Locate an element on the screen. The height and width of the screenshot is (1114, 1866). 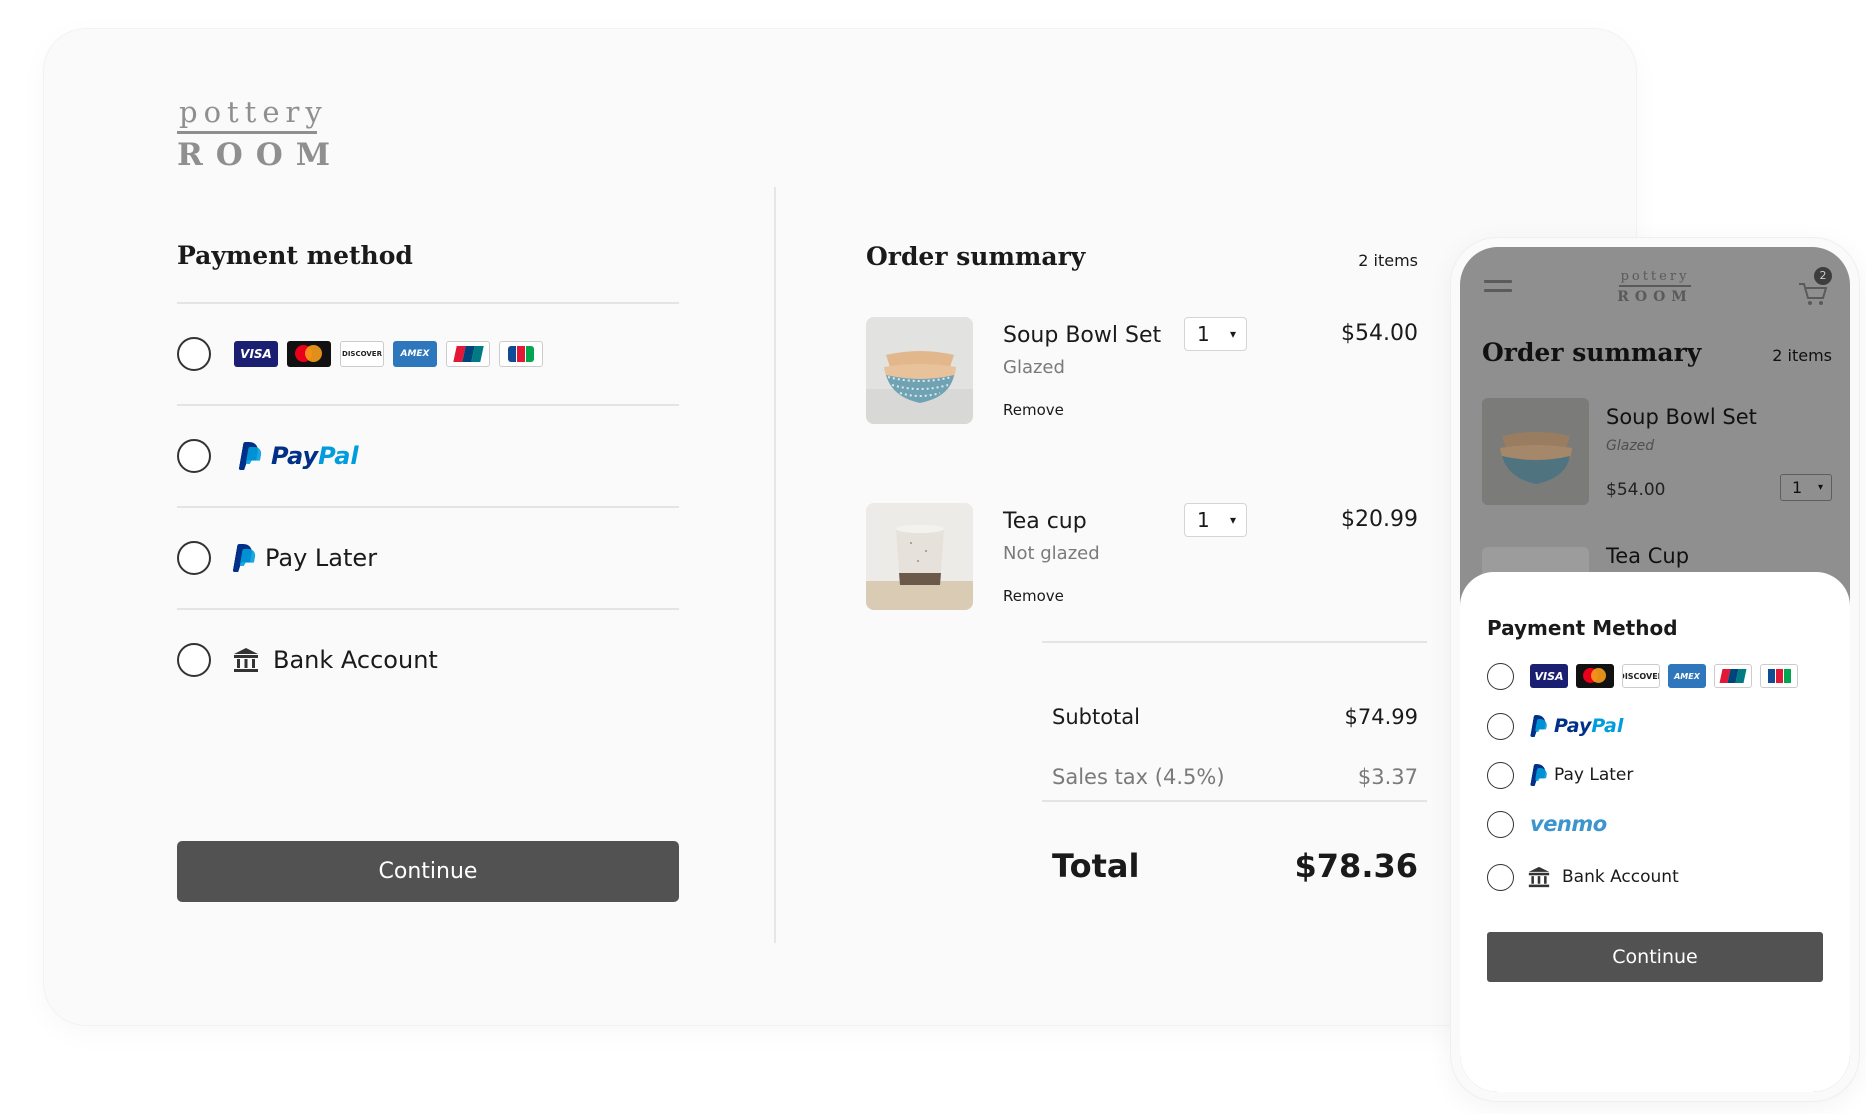
mobile-radio-bank is located at coordinates (1500, 877).